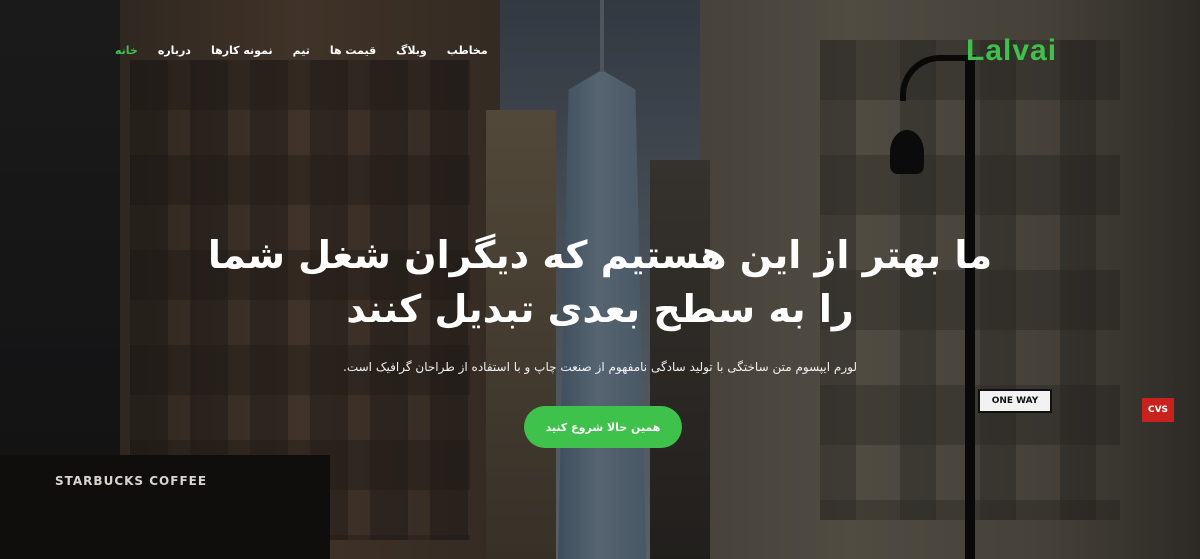  I want to click on headline-line-2: را به سطح بعدی تبدیل کنند, so click(600, 309).